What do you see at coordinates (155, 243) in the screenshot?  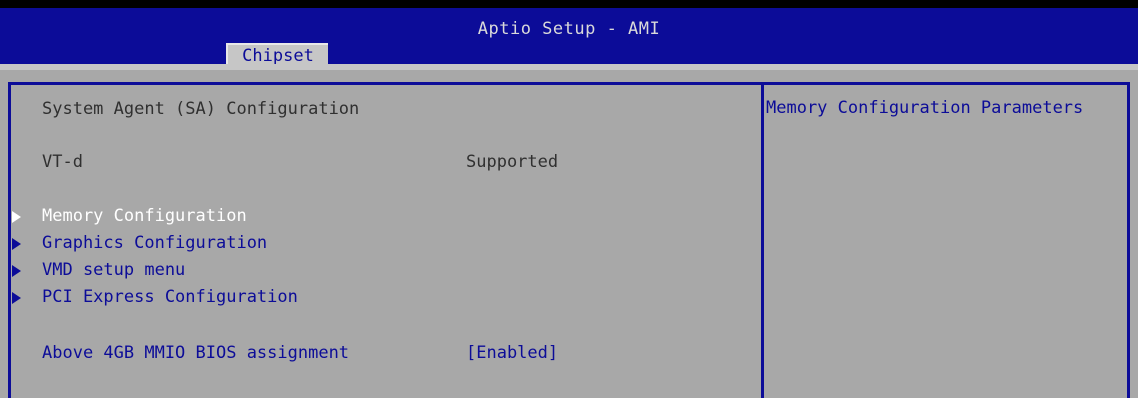 I see `submenu-label: Graphics Configuration` at bounding box center [155, 243].